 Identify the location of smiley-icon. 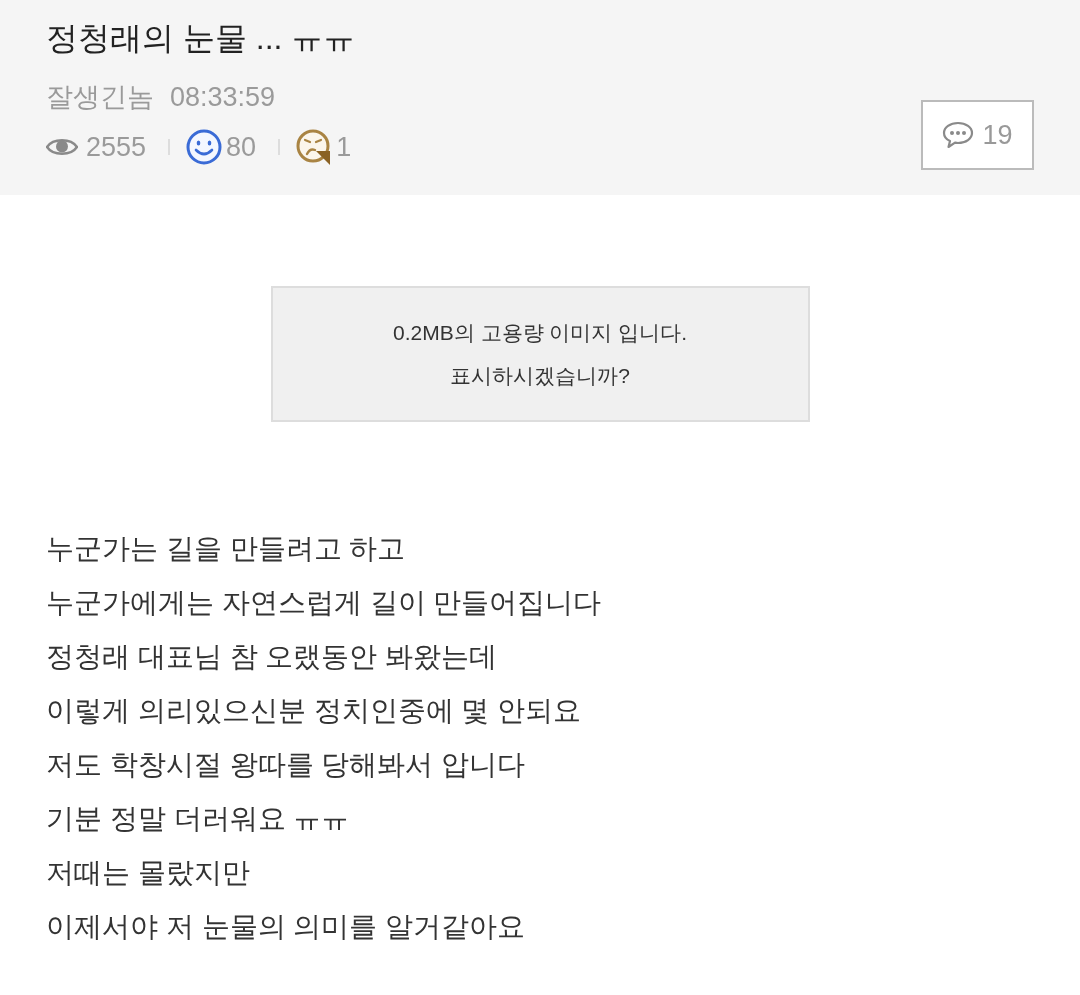
(204, 147).